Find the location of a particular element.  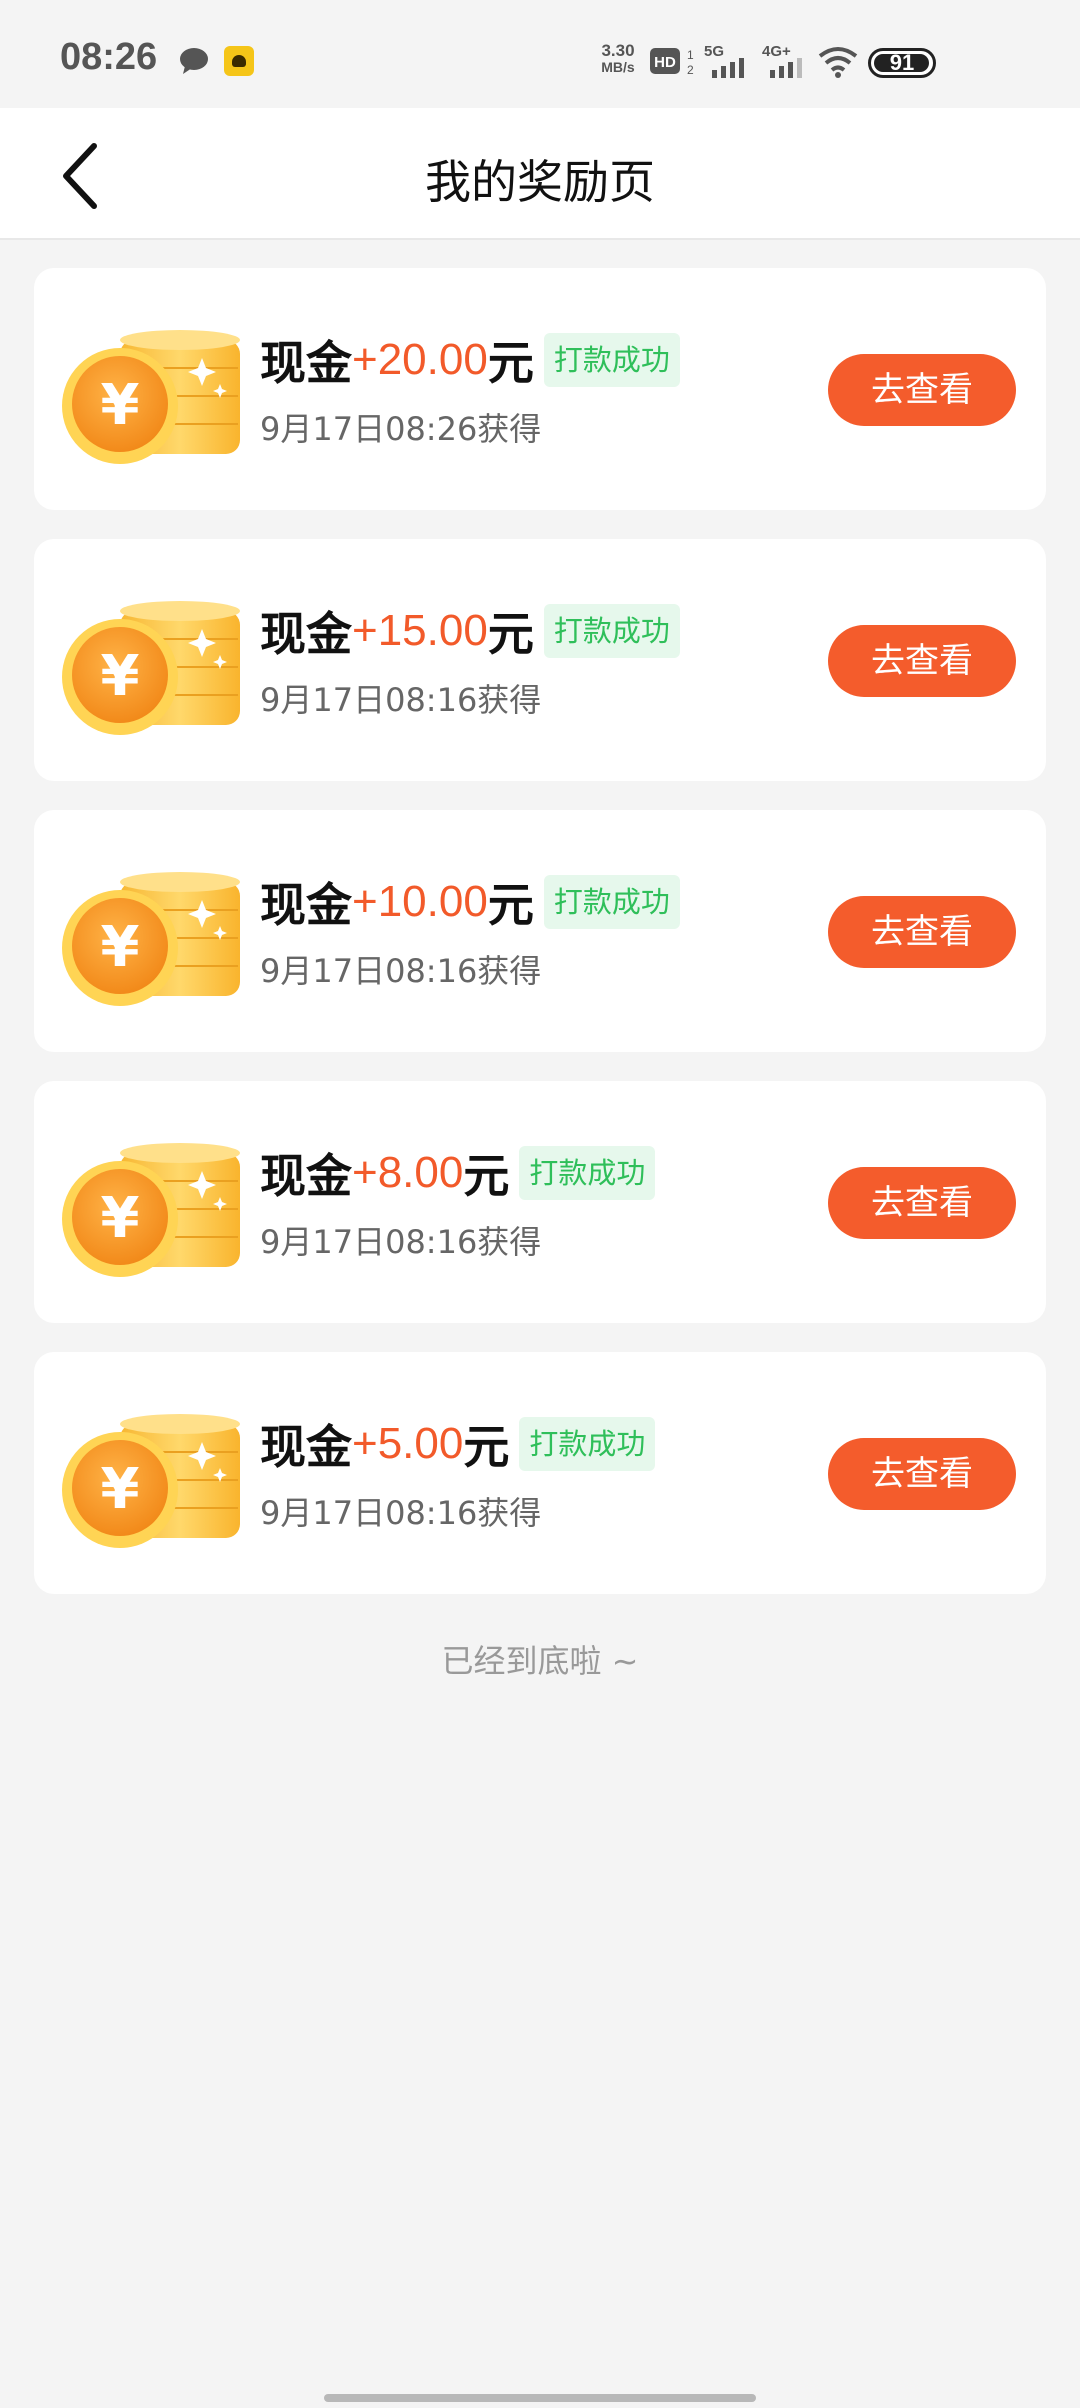

reward-title: 现金 +20.00 元 打款成功 is located at coordinates (470, 360).